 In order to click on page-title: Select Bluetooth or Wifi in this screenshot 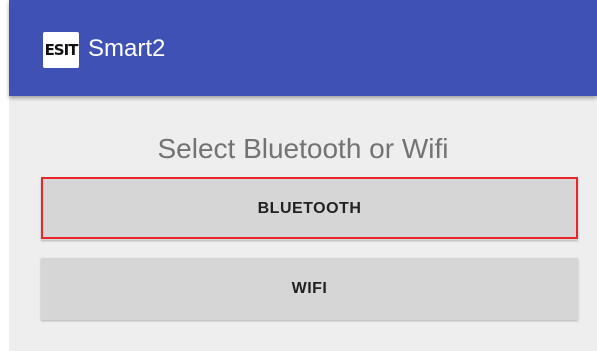, I will do `click(303, 148)`.